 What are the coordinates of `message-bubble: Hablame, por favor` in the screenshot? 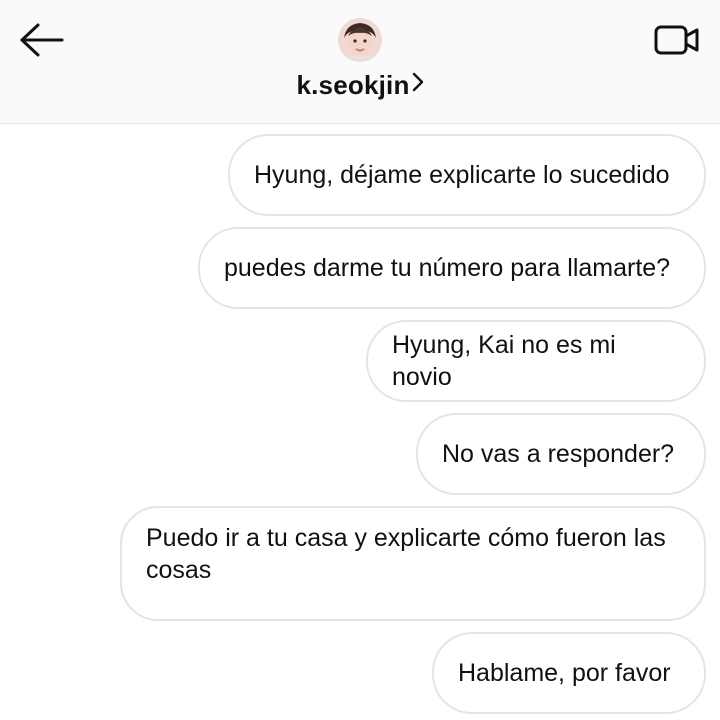 It's located at (569, 673).